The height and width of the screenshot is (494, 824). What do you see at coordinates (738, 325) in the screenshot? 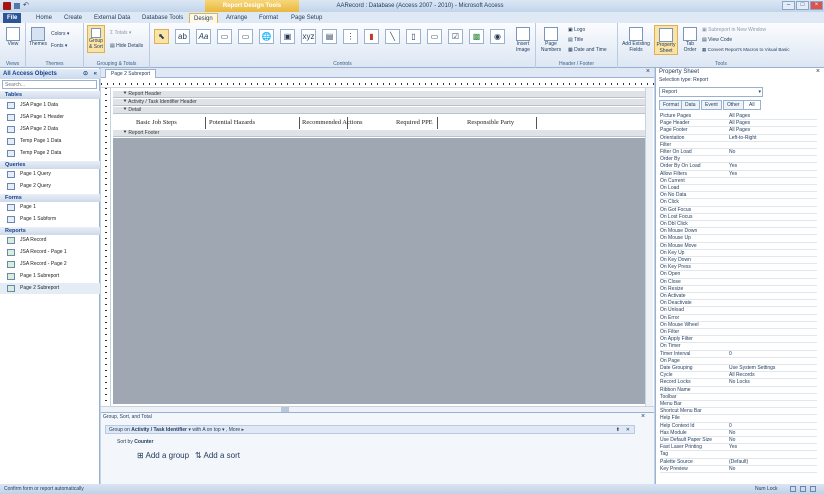
I see `property-row: On Mouse Wheel` at bounding box center [738, 325].